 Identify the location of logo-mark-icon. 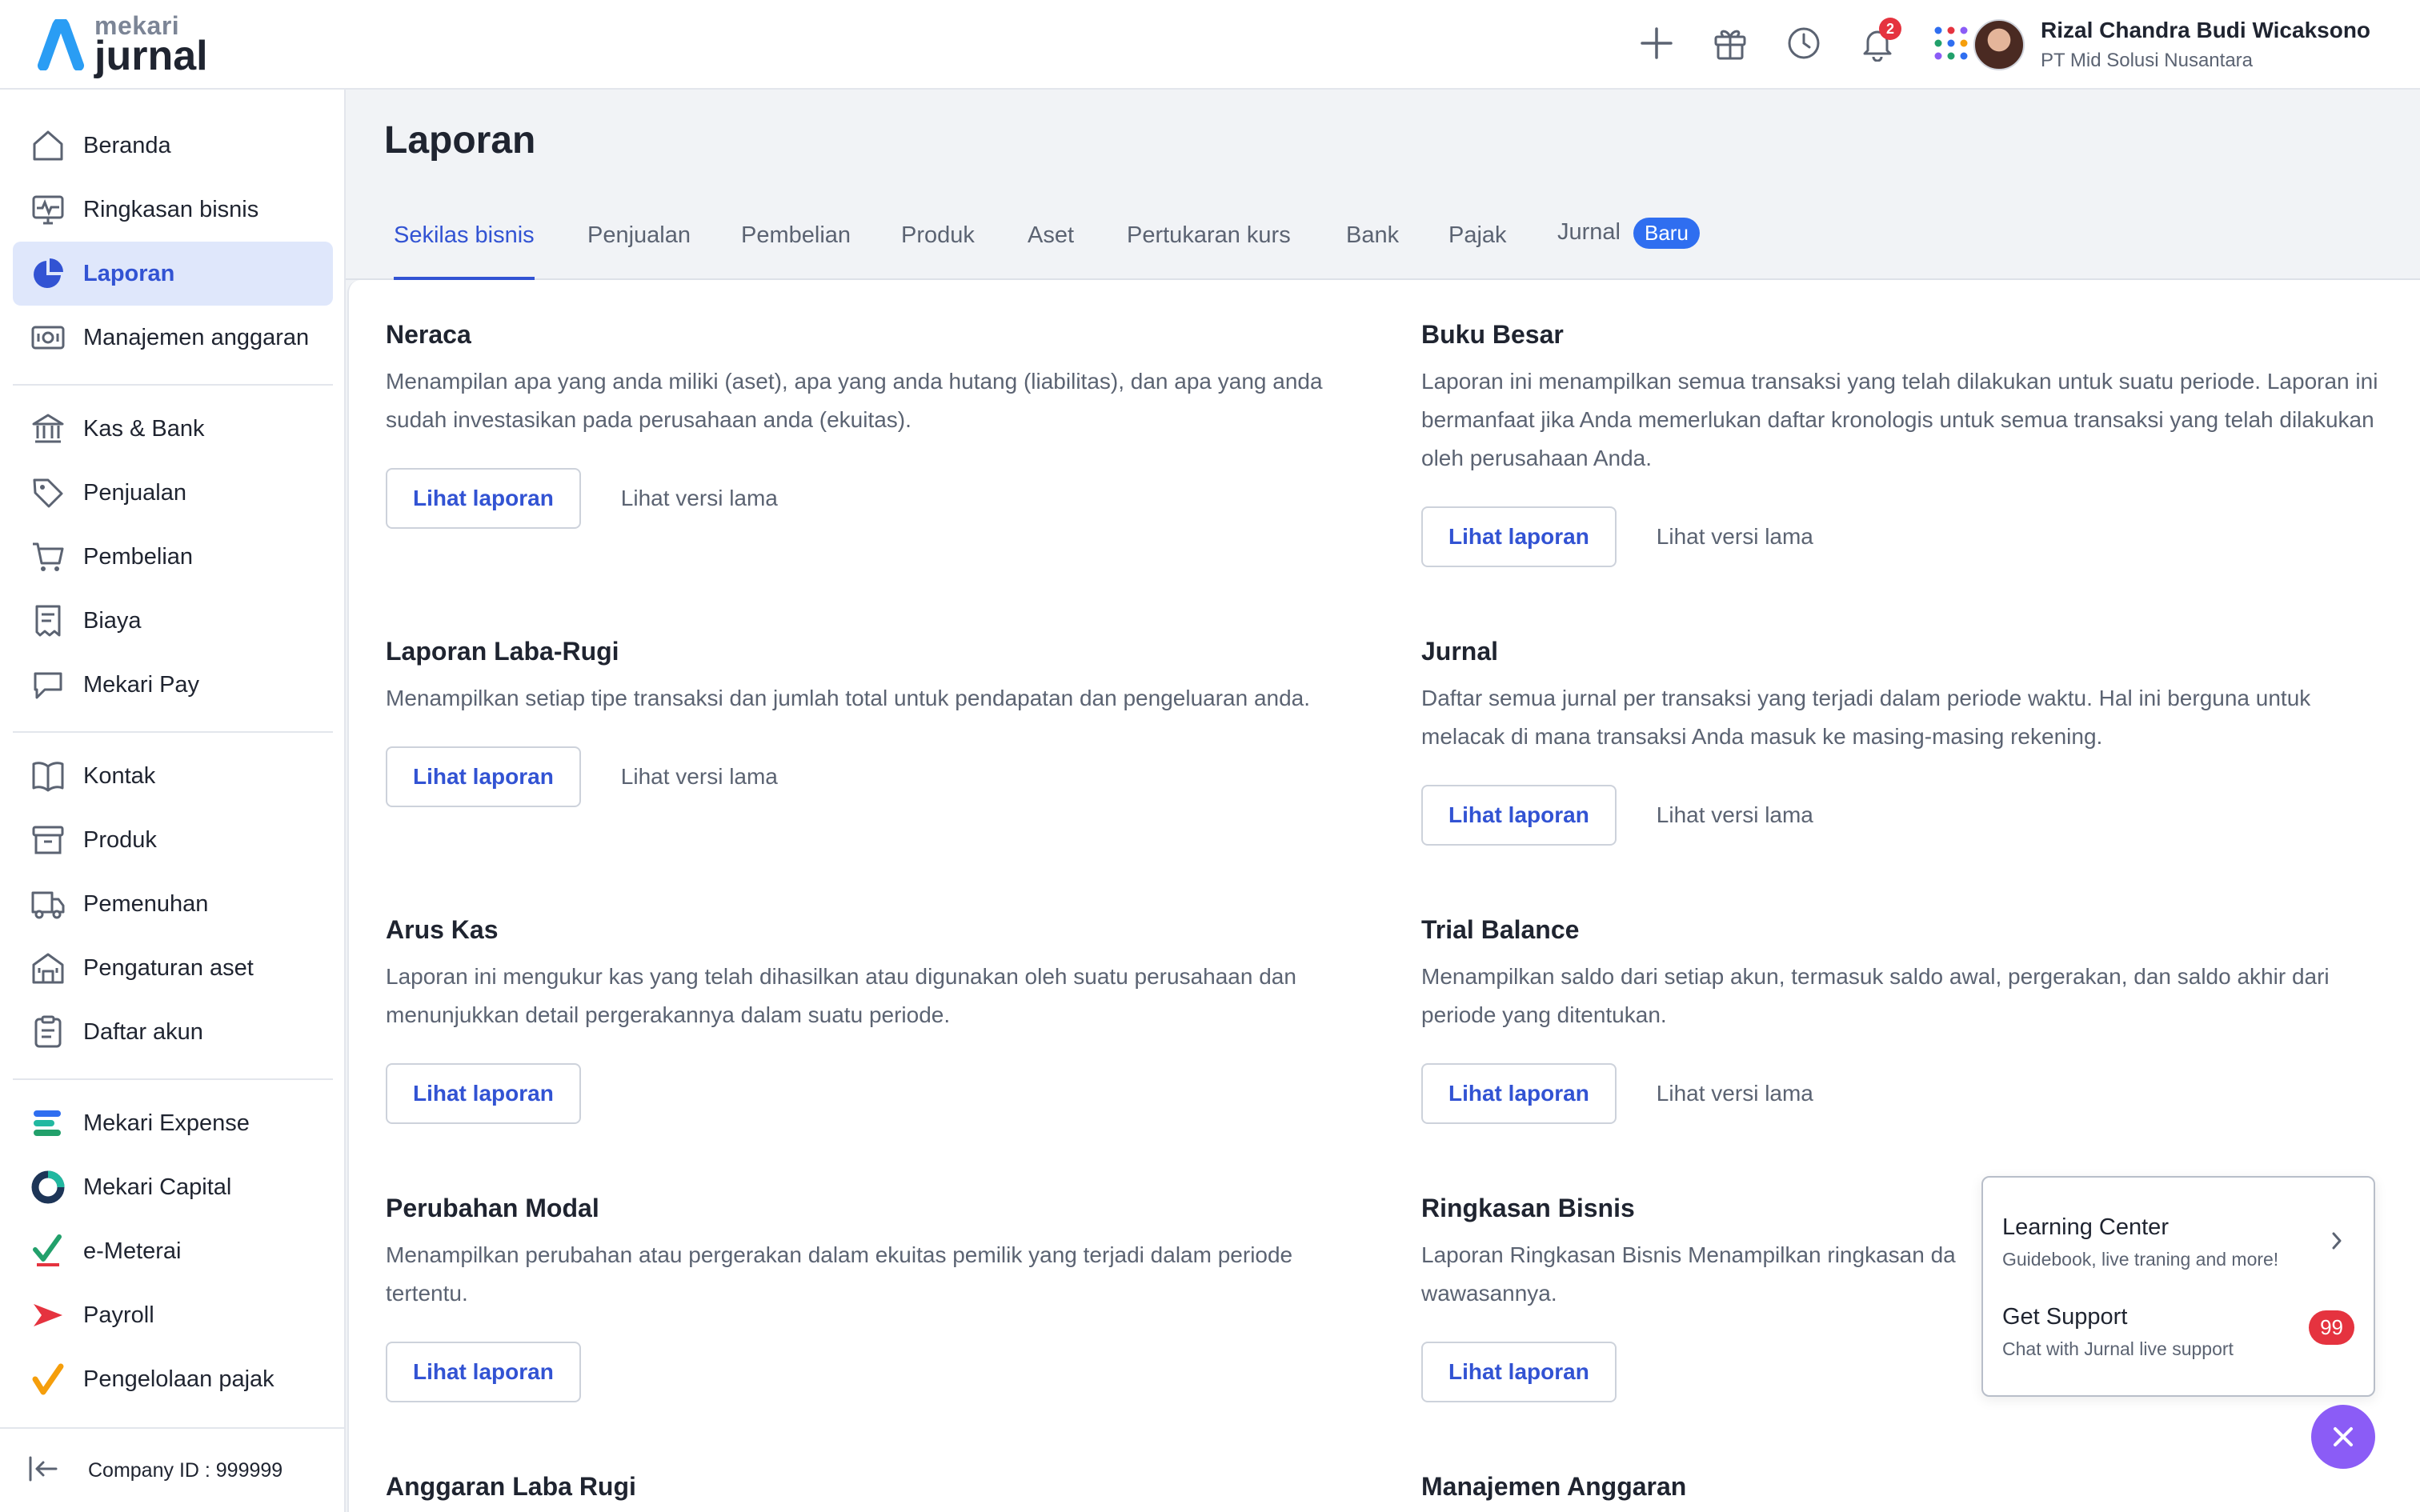
(61, 44).